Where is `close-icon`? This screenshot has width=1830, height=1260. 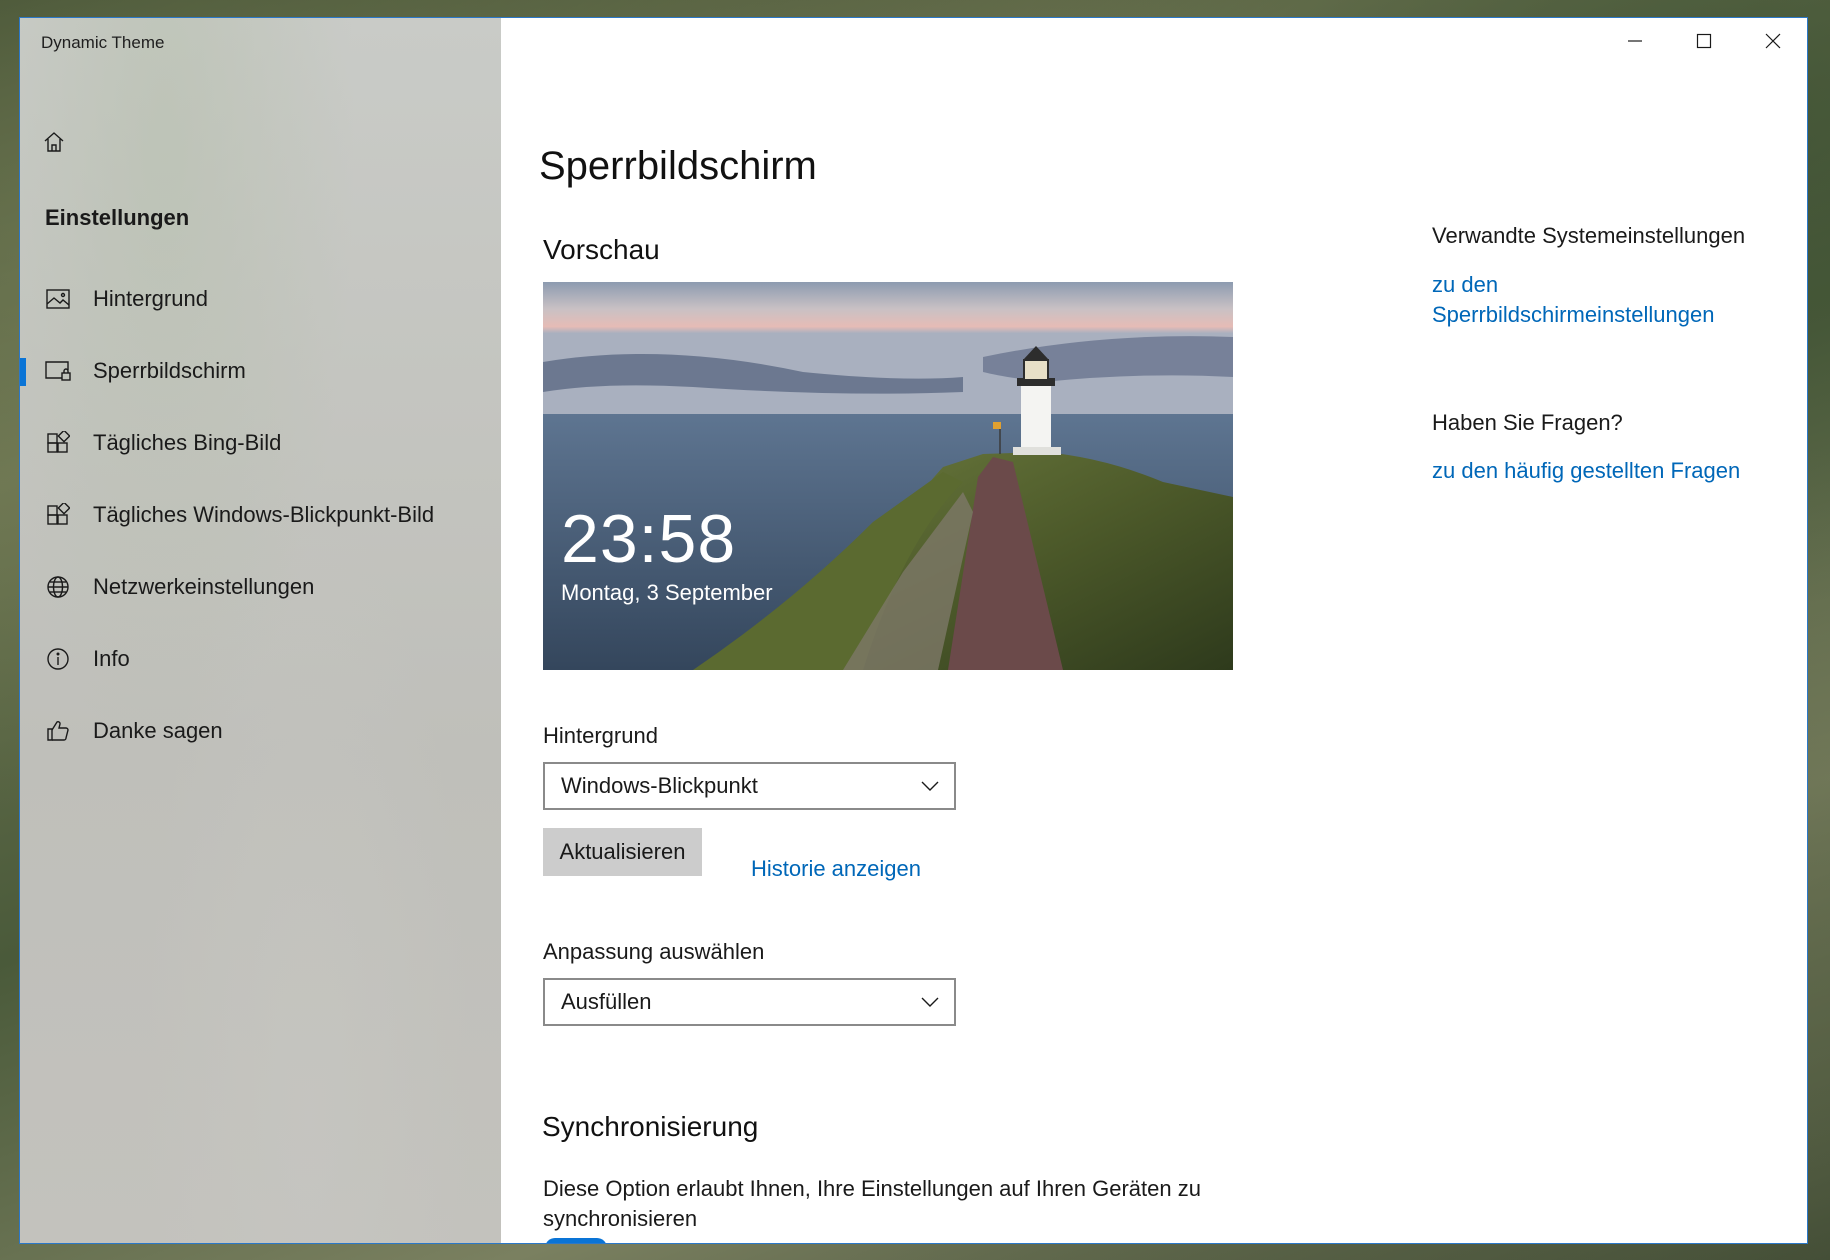
close-icon is located at coordinates (1772, 40).